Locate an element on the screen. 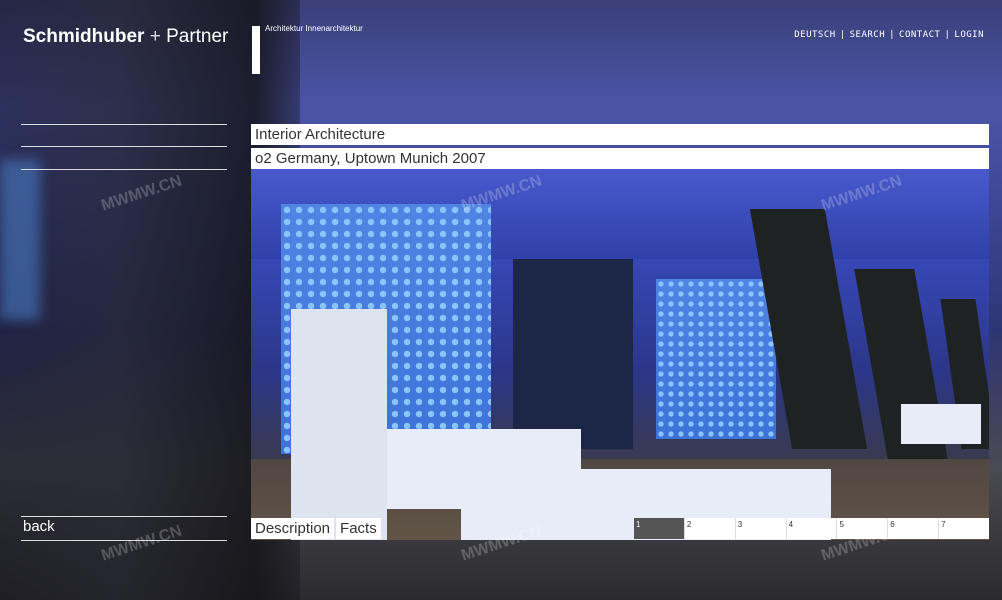  project-category: Interior Architecture is located at coordinates (620, 134).